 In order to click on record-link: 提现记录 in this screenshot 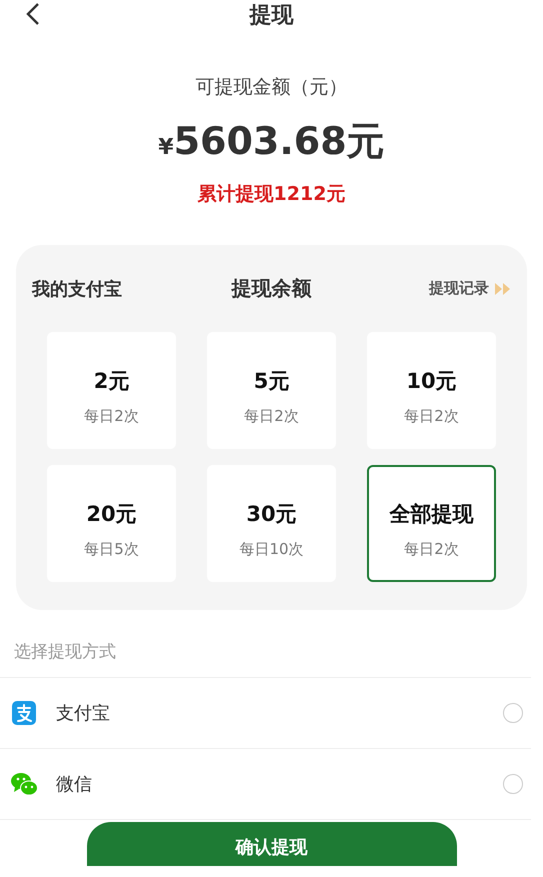, I will do `click(459, 288)`.